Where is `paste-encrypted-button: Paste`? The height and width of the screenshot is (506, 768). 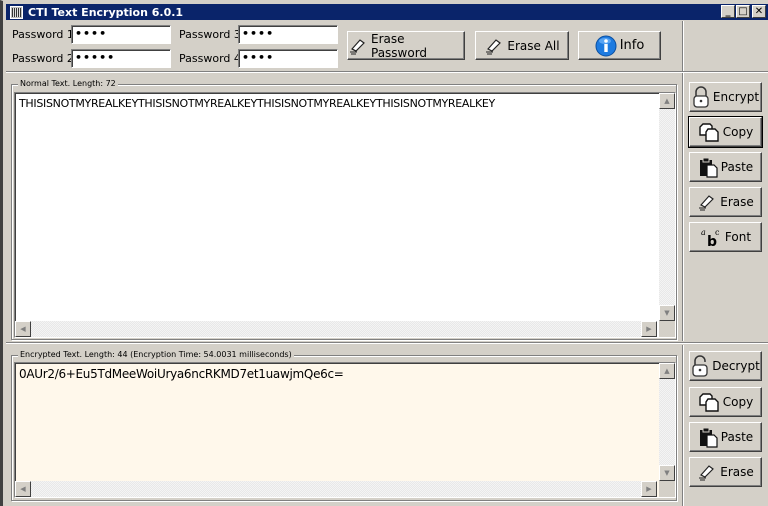 paste-encrypted-button: Paste is located at coordinates (725, 437).